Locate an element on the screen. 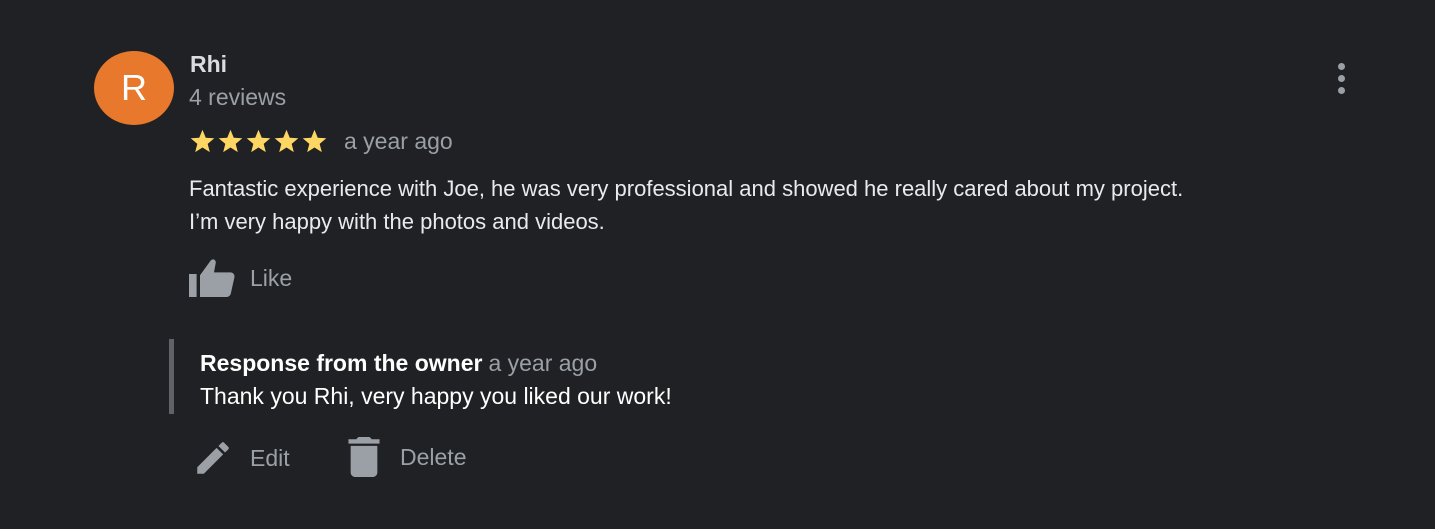  review-date: a year ago is located at coordinates (398, 140).